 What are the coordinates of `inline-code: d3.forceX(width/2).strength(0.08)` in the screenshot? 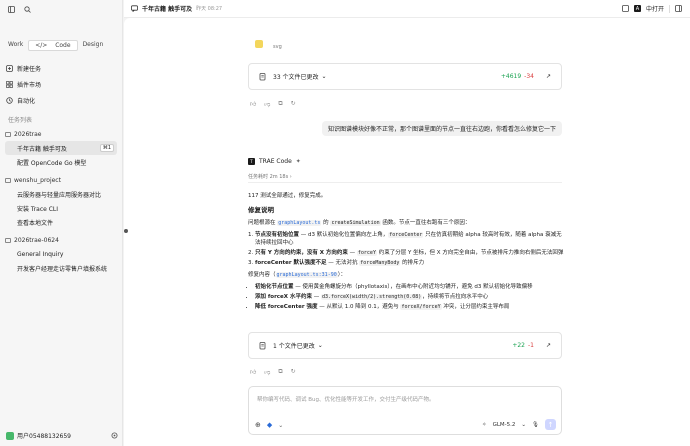 It's located at (371, 297).